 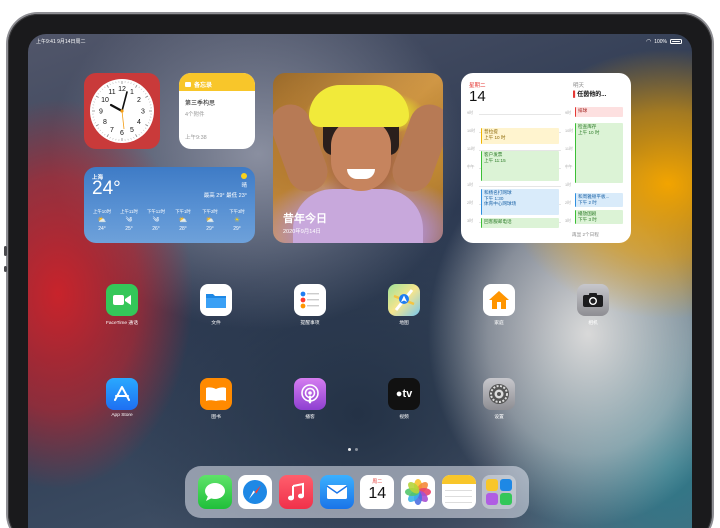 What do you see at coordinates (470, 203) in the screenshot?
I see `hour-label: 2时` at bounding box center [470, 203].